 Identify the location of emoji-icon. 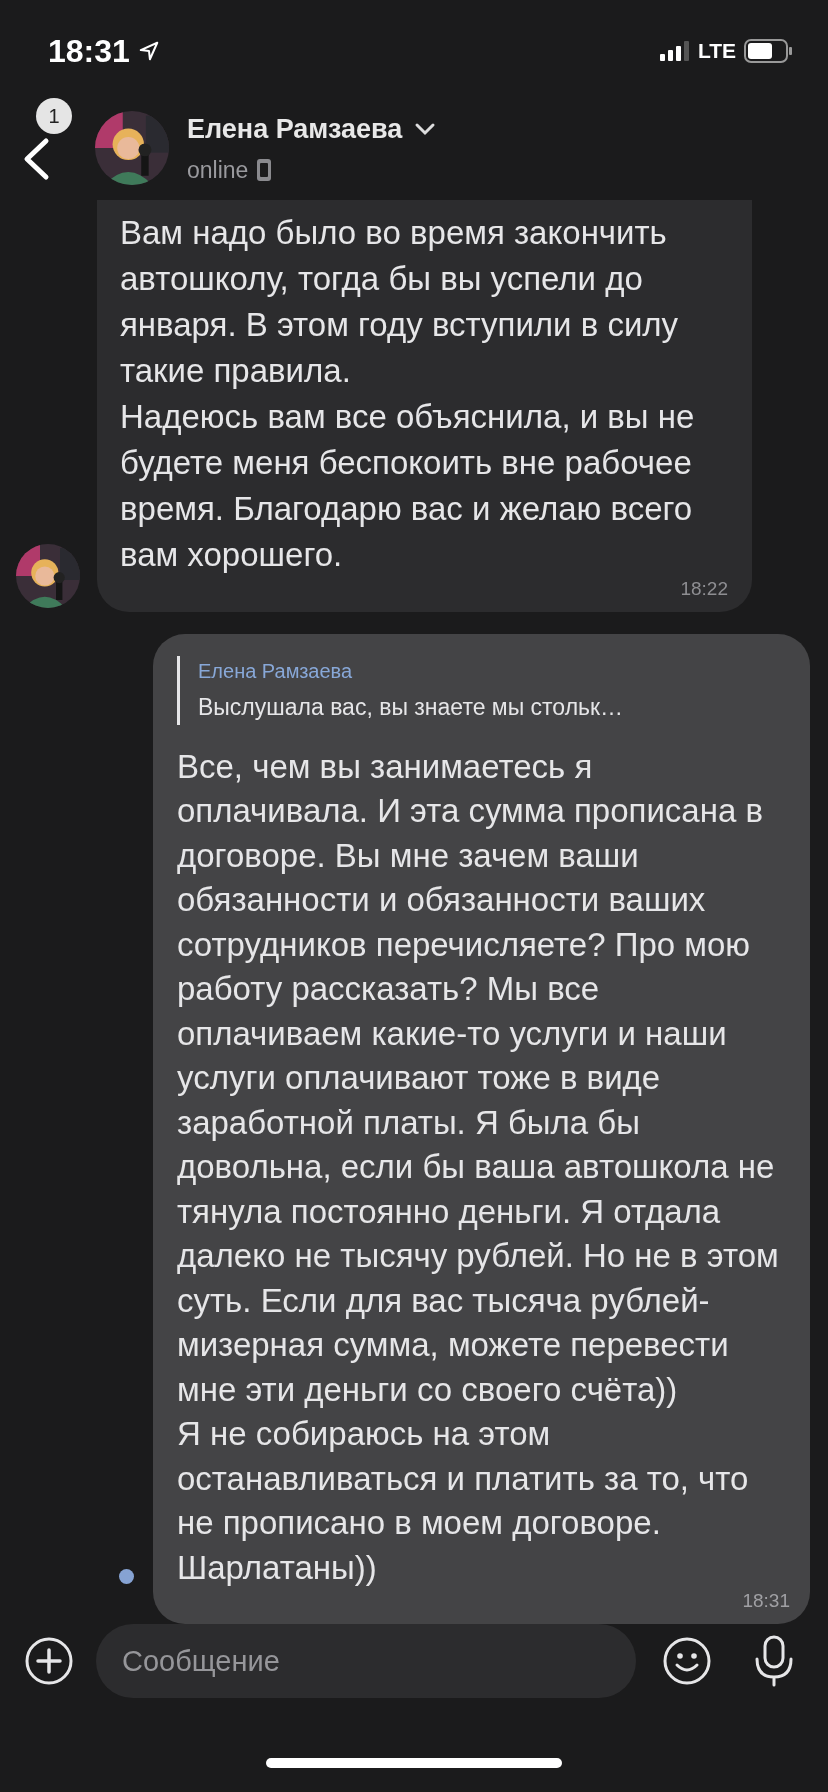
(687, 1661).